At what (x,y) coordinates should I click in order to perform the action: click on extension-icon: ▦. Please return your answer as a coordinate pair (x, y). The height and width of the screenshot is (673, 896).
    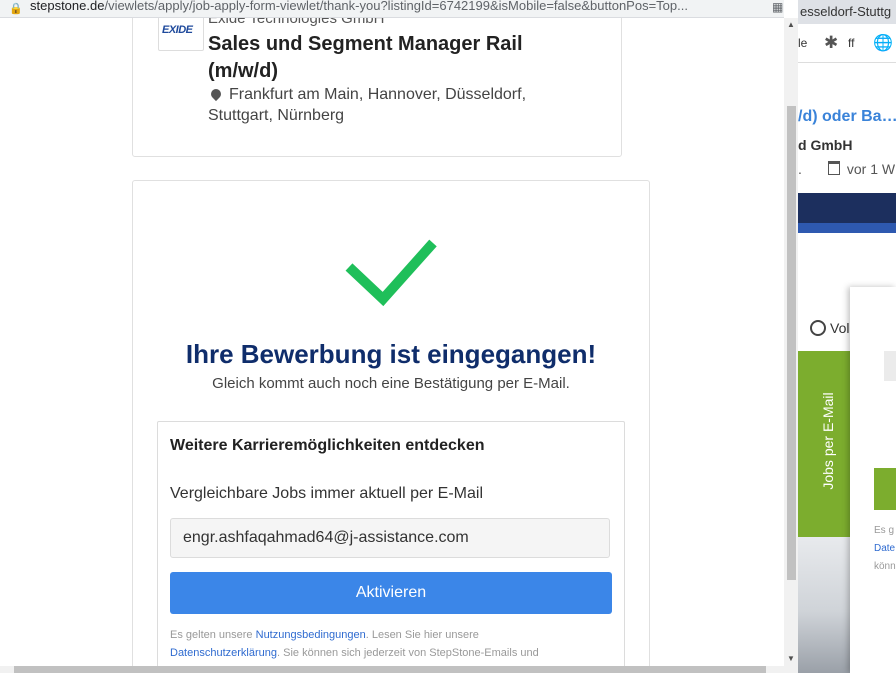
    Looking at the image, I should click on (777, 7).